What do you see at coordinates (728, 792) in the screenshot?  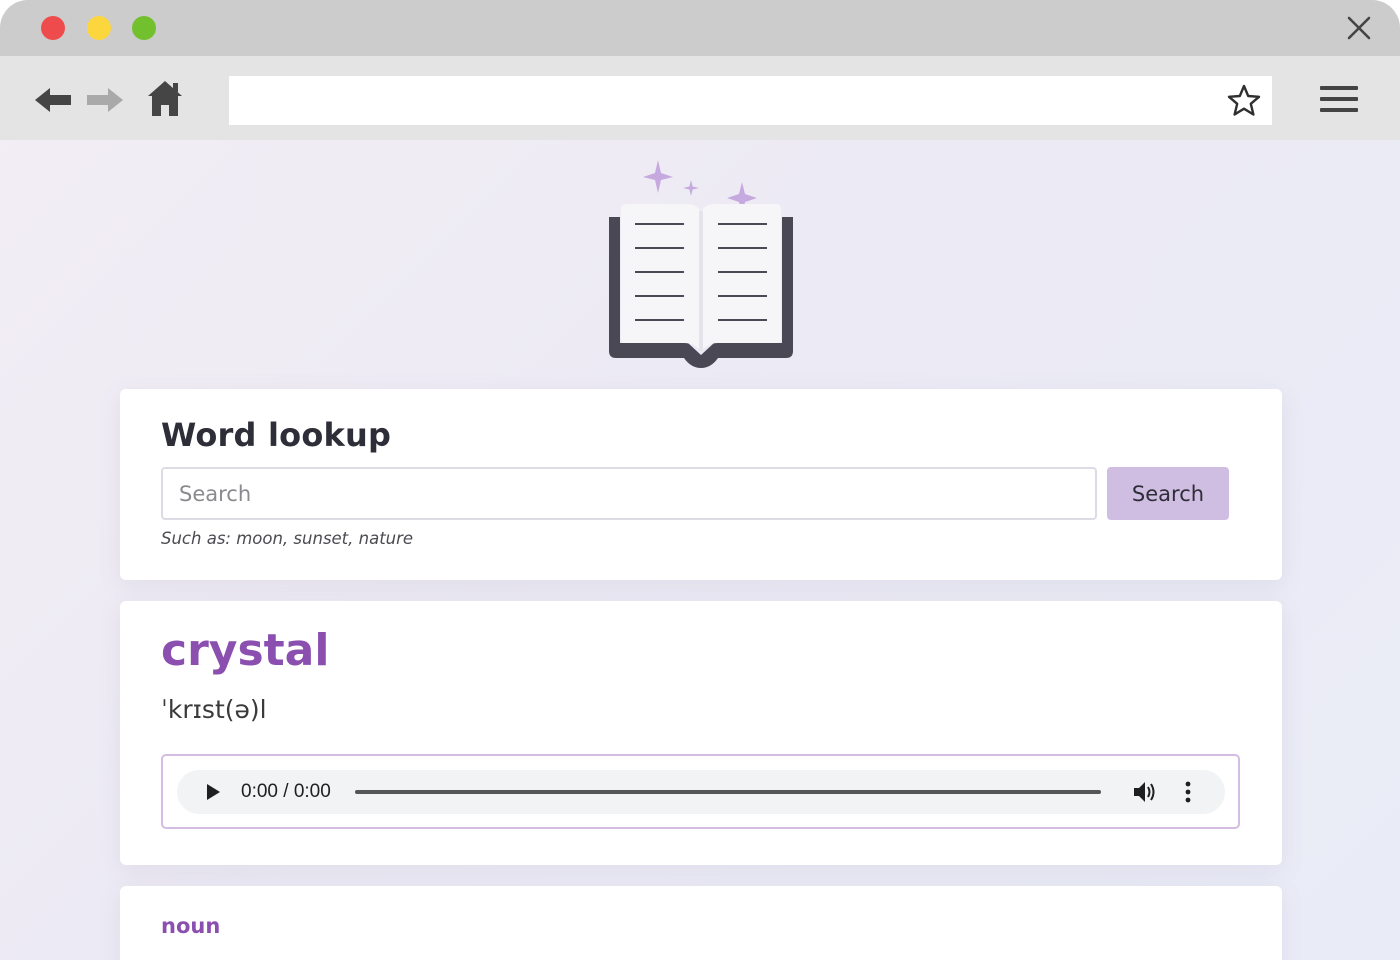 I see `audio-progress-bar` at bounding box center [728, 792].